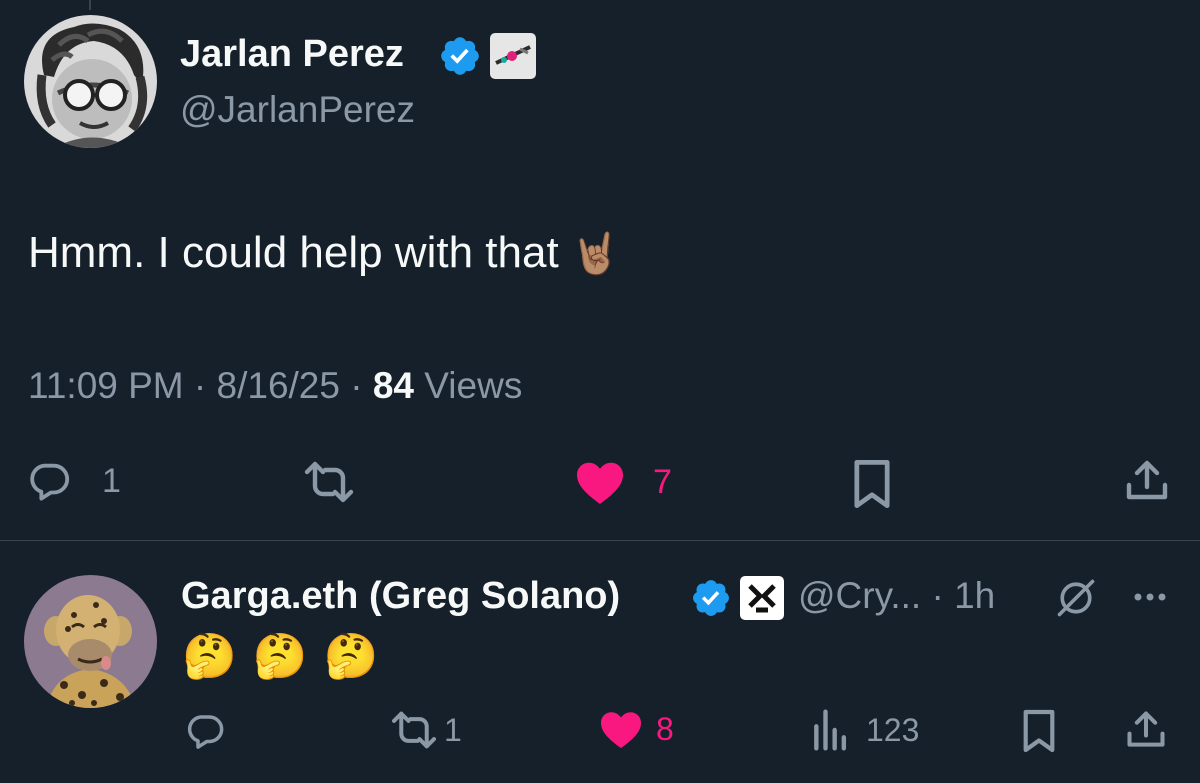  What do you see at coordinates (106, 385) in the screenshot?
I see `tweet-time: 11:09 PM` at bounding box center [106, 385].